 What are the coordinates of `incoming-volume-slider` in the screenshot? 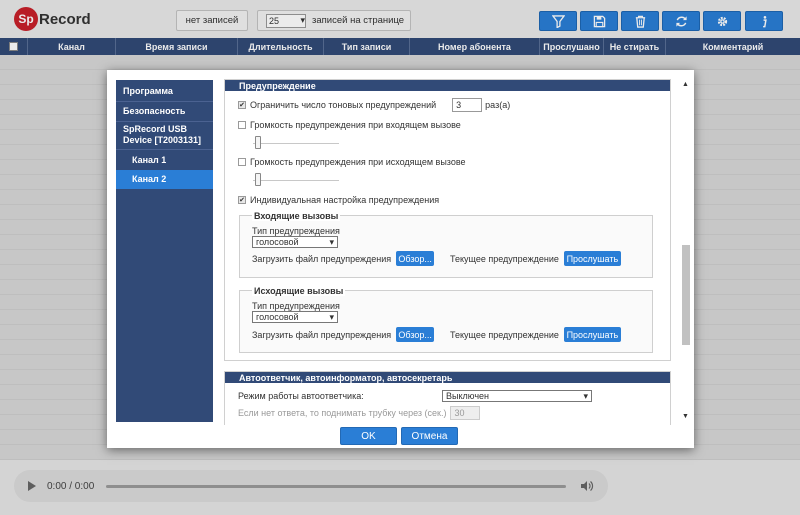 It's located at (258, 142).